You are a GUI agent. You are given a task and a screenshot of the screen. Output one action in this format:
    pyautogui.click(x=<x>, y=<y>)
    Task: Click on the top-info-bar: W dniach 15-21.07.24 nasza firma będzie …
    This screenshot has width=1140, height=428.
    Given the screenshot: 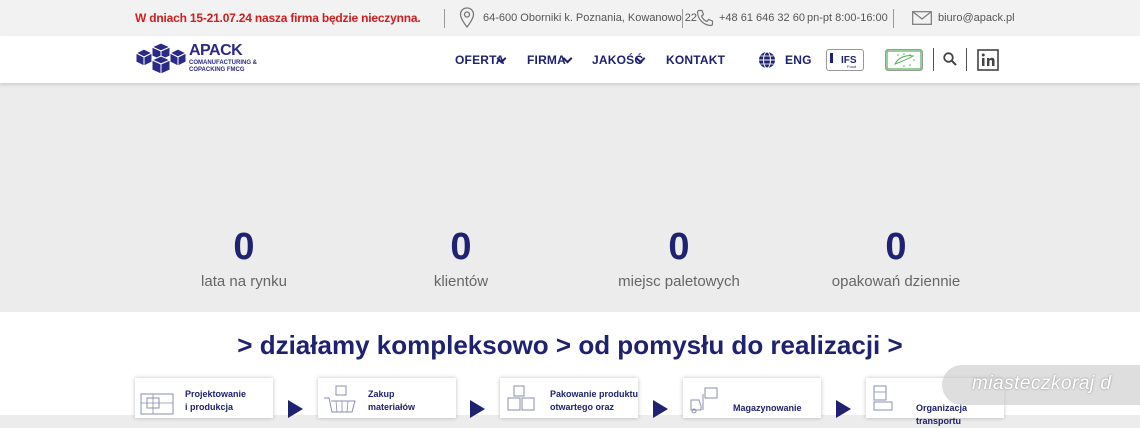 What is the action you would take?
    pyautogui.click(x=570, y=18)
    